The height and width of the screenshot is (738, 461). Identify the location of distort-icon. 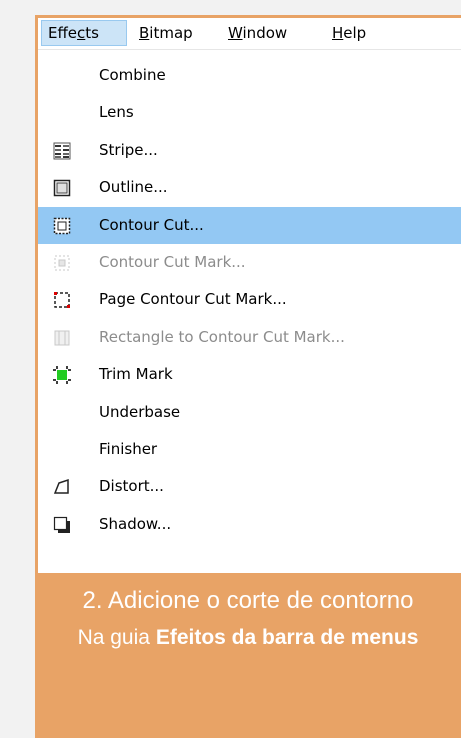
(61, 487).